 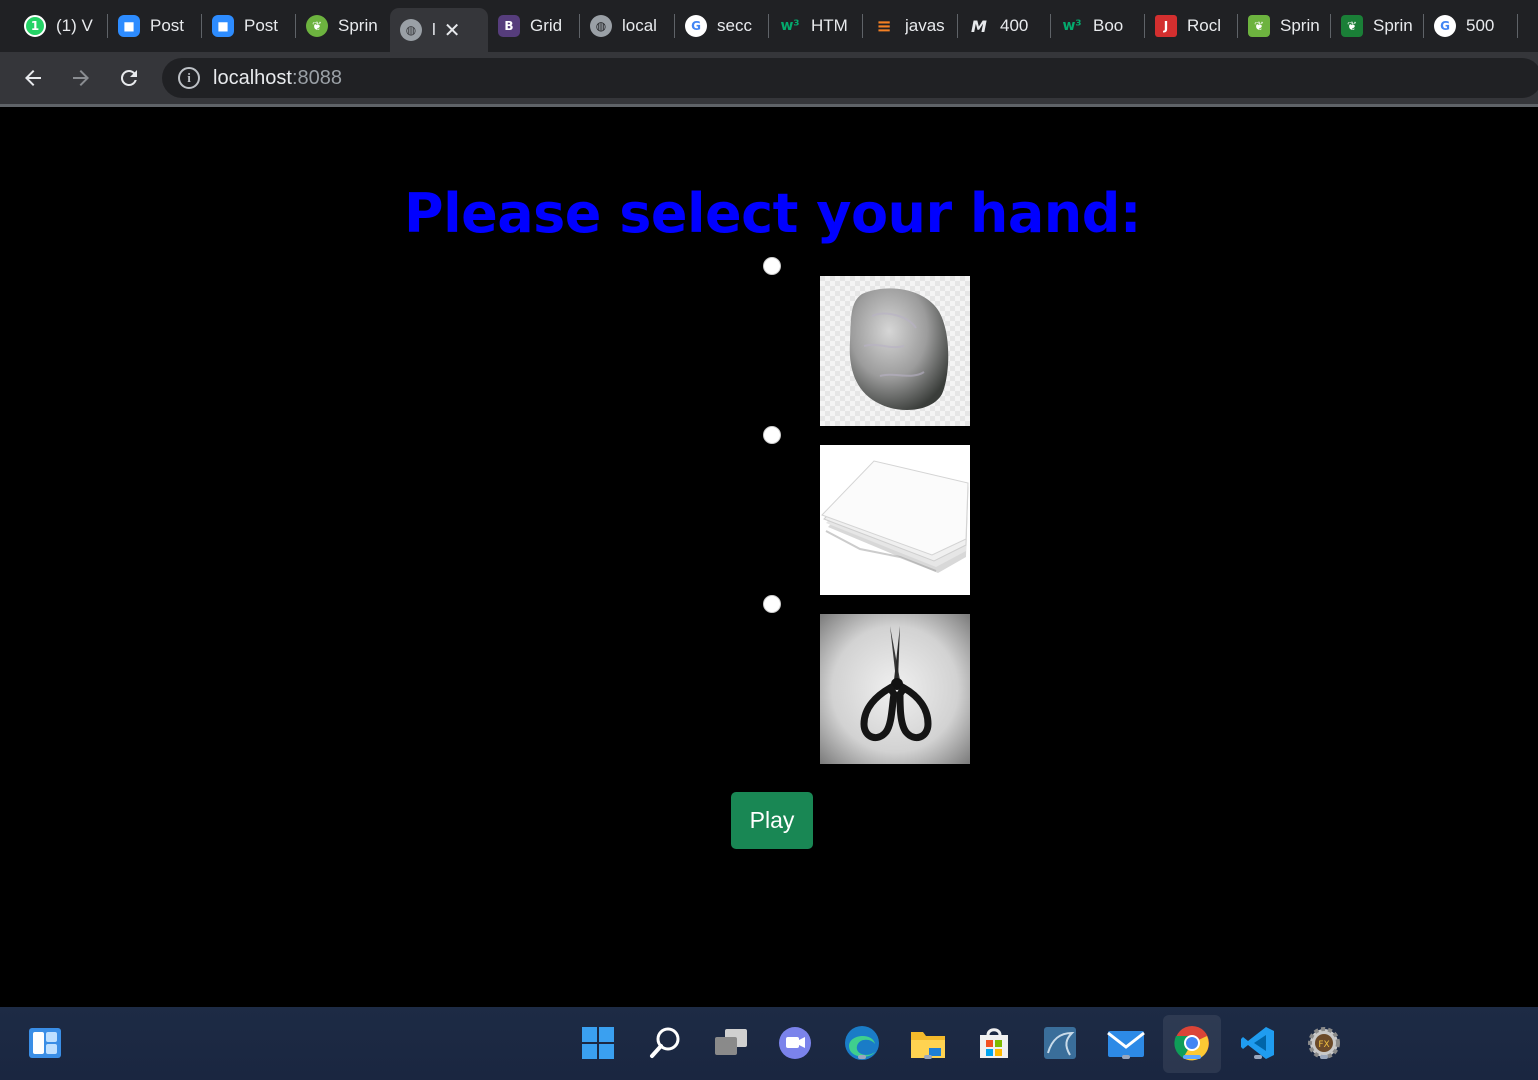 I want to click on tab-google-500: G 500, so click(x=1471, y=26).